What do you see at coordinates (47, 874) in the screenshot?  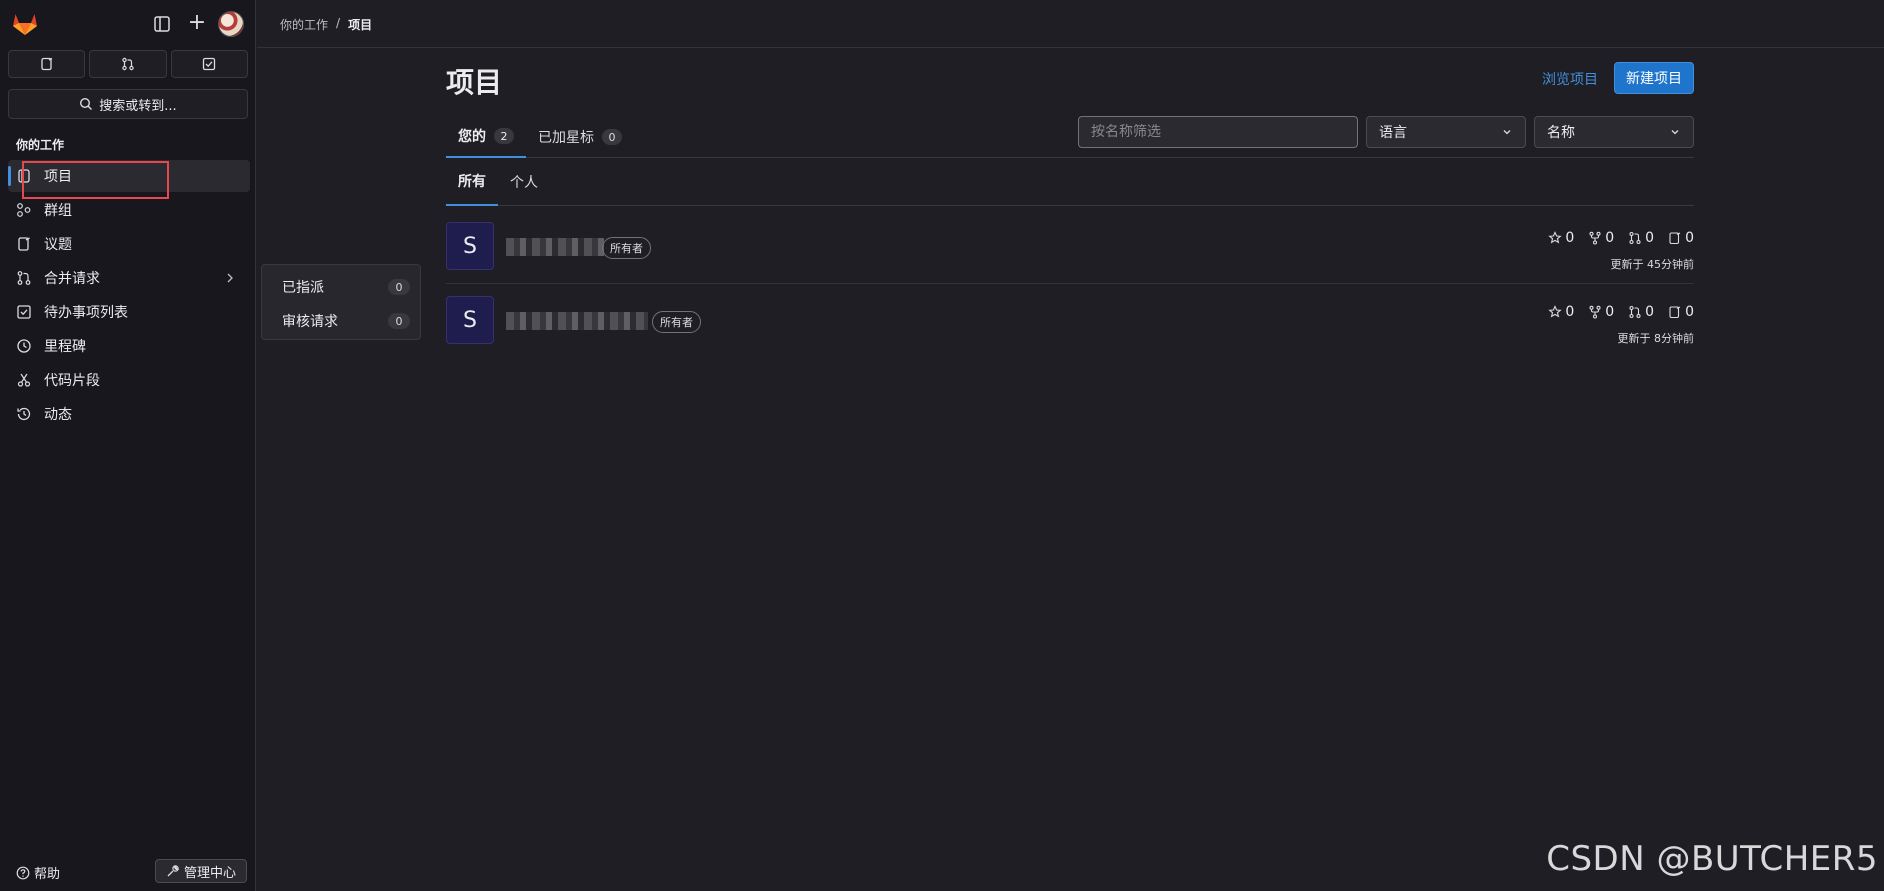 I see `help-label: 帮助` at bounding box center [47, 874].